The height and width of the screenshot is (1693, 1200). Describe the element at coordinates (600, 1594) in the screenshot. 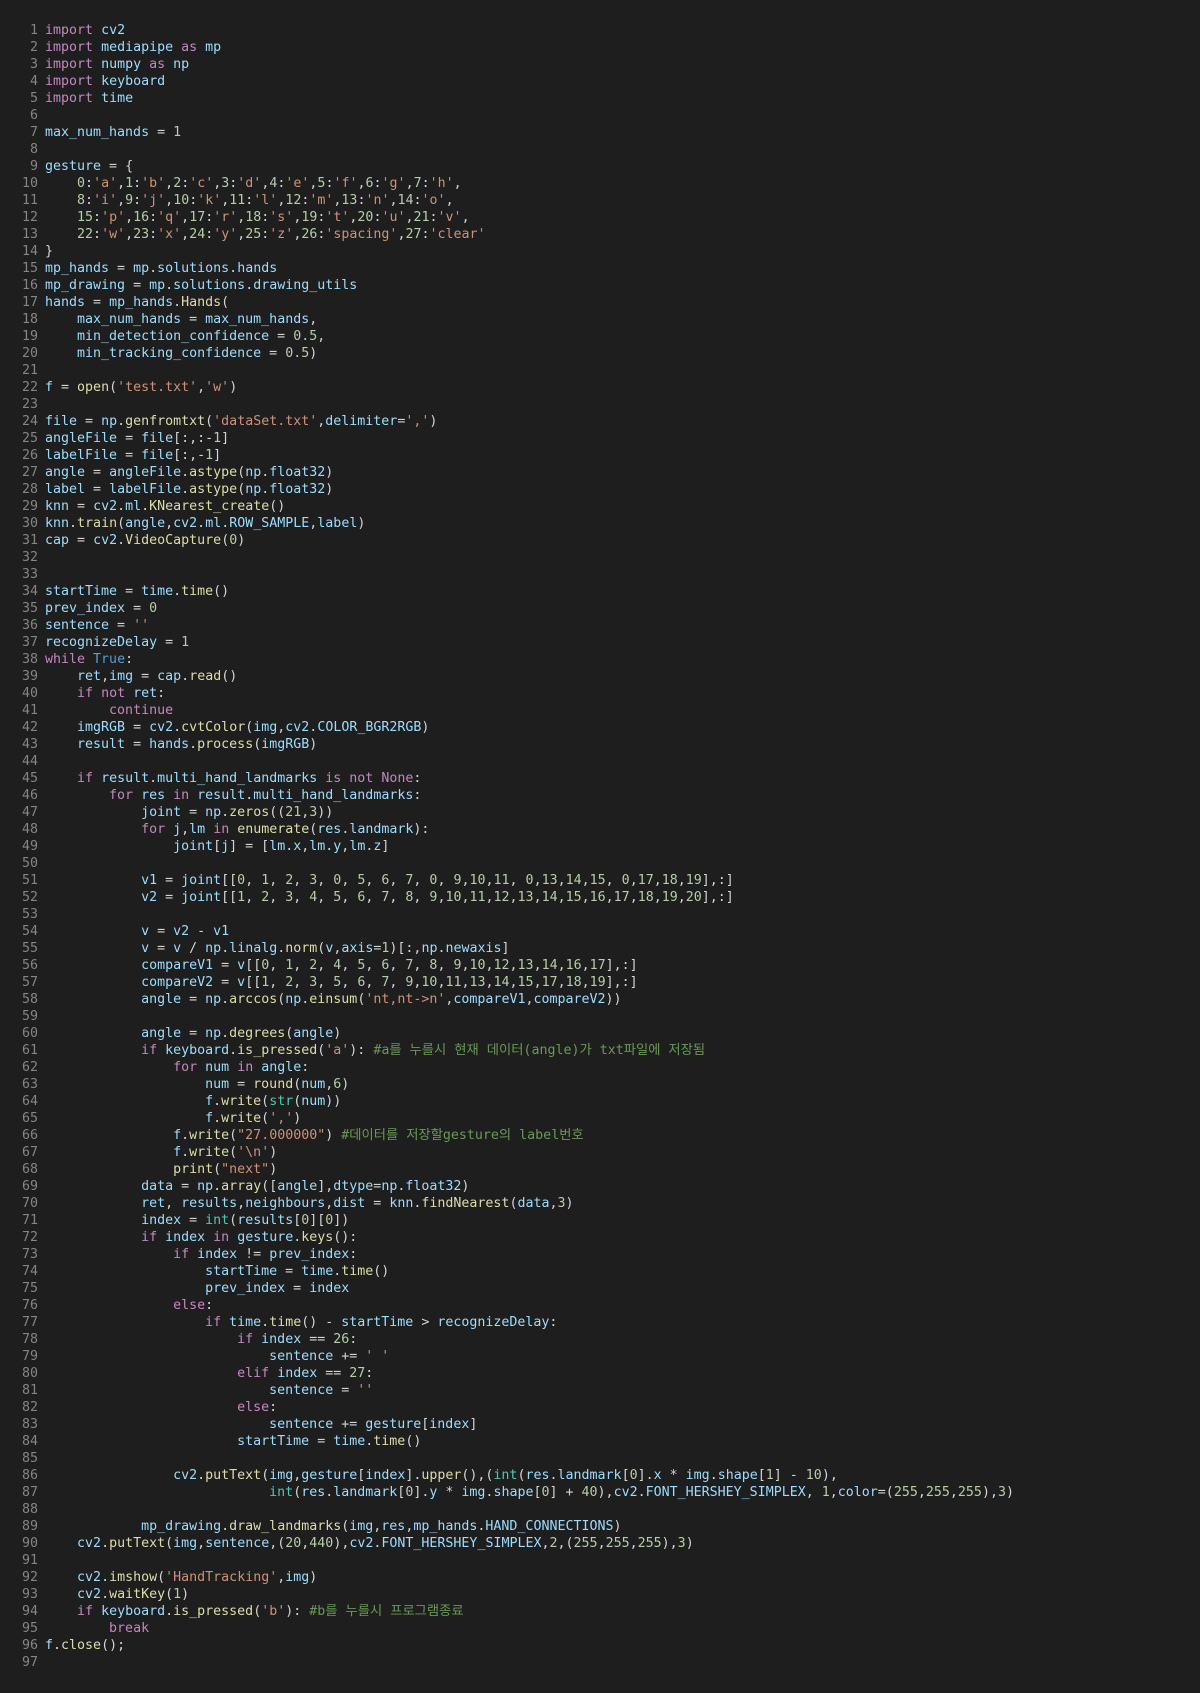

I see `code-line: 93 cv2.waitKey(1)` at that location.